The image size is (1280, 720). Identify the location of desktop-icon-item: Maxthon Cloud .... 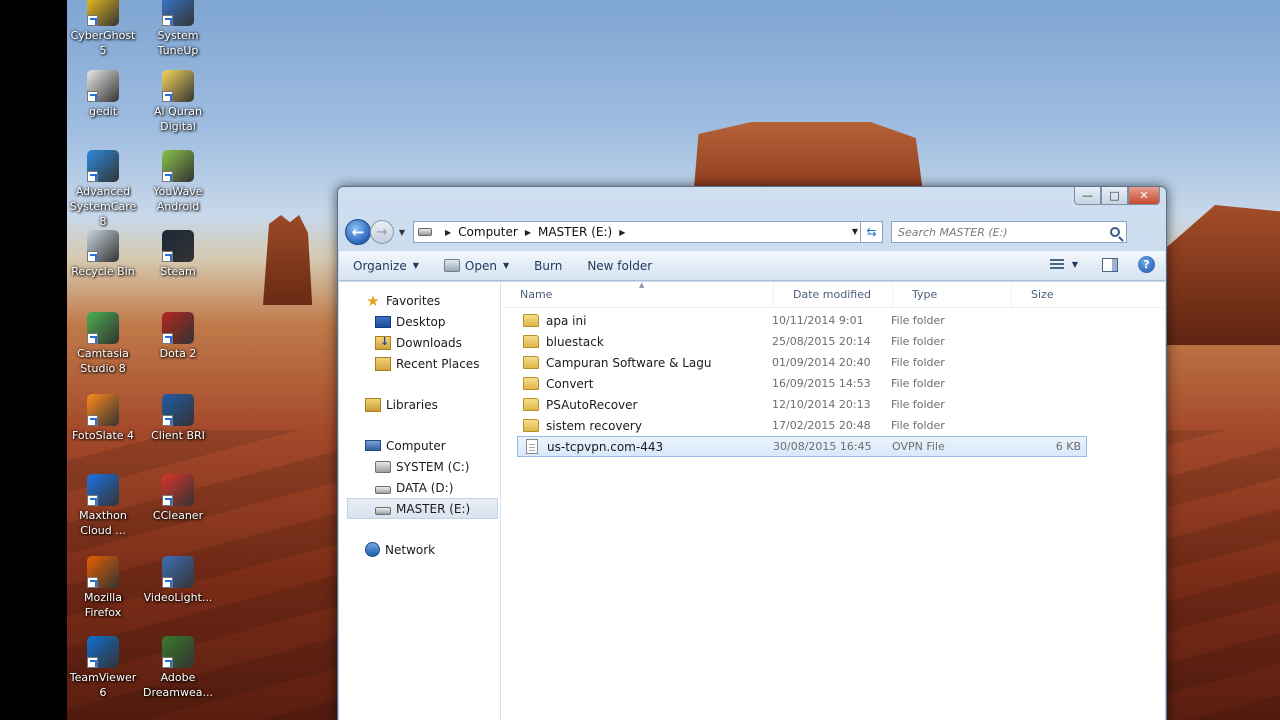
(103, 506).